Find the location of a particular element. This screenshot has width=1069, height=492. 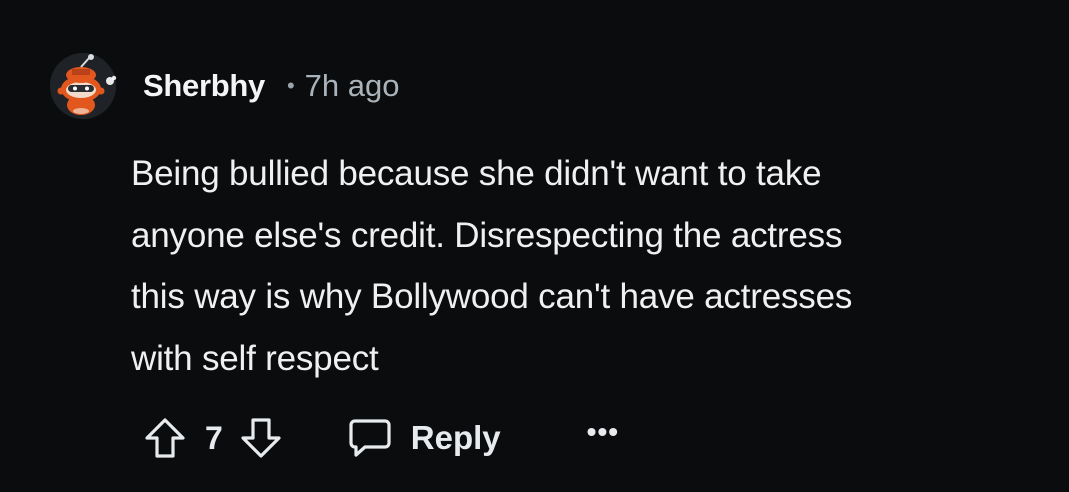

more-options-button: ••• is located at coordinates (603, 432).